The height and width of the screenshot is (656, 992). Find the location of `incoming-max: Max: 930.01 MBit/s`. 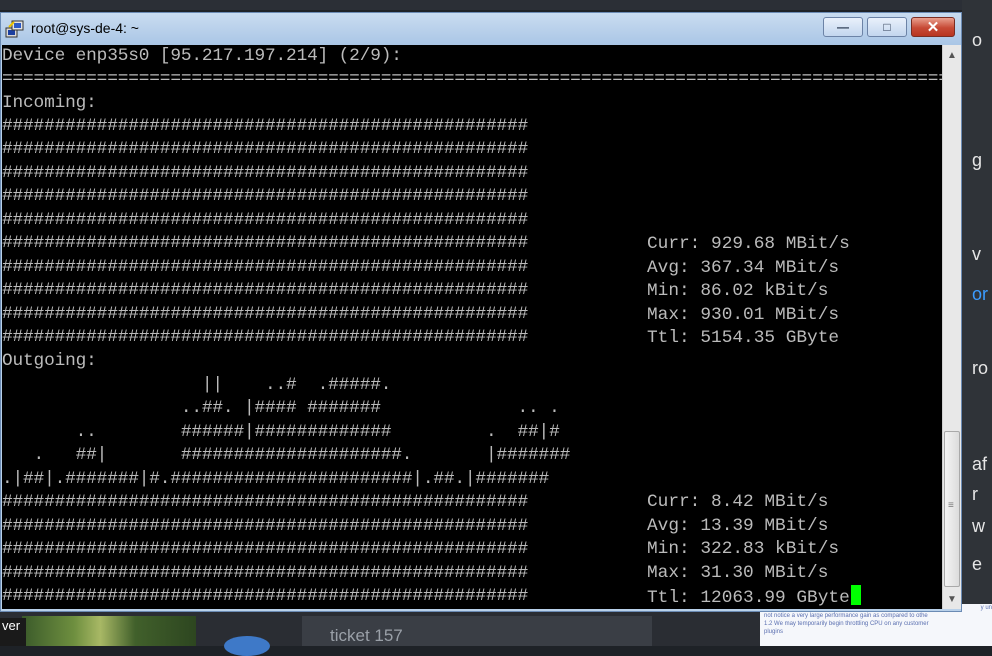

incoming-max: Max: 930.01 MBit/s is located at coordinates (743, 315).